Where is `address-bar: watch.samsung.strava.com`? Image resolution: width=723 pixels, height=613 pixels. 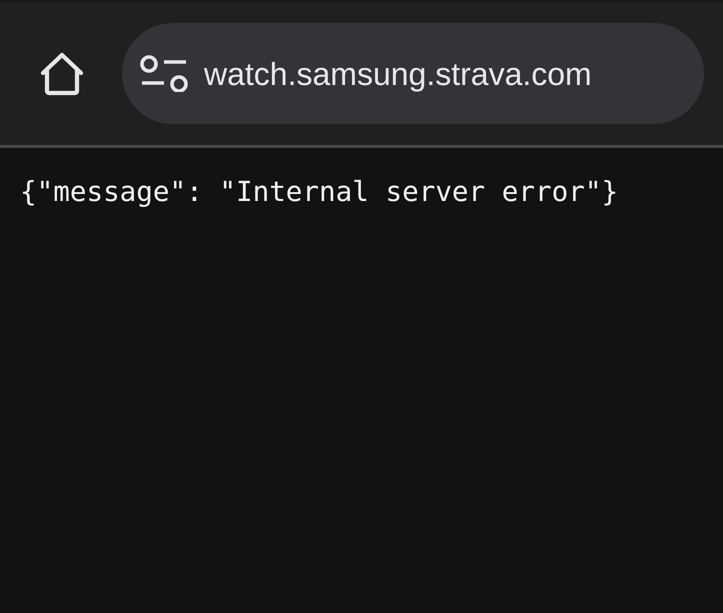
address-bar: watch.samsung.strava.com is located at coordinates (413, 73).